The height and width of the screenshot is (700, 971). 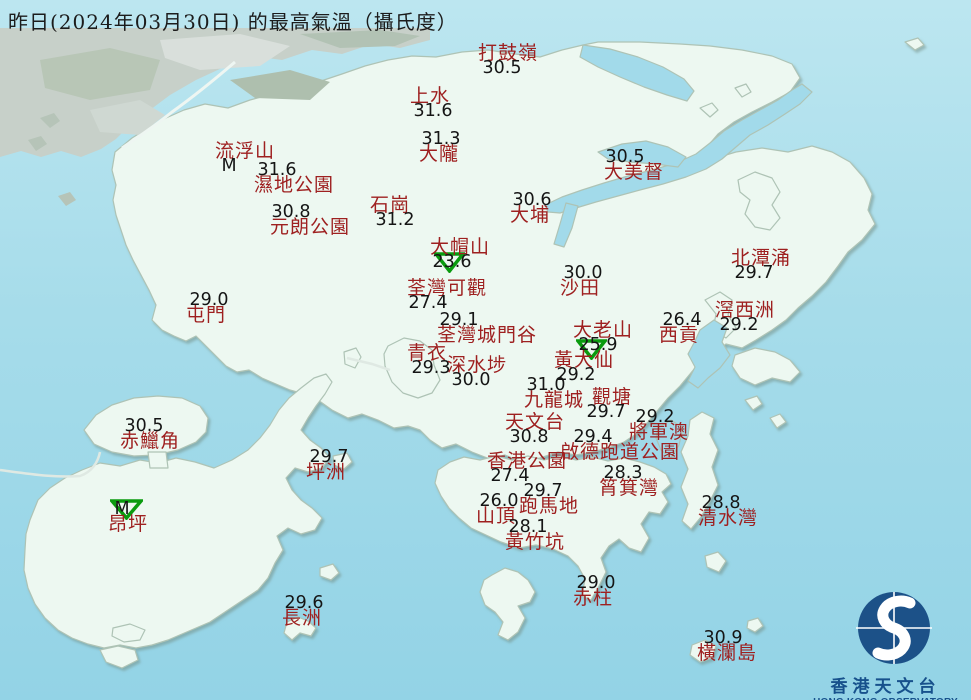 I want to click on station-label: 觀塘 29.7, so click(x=612, y=403).